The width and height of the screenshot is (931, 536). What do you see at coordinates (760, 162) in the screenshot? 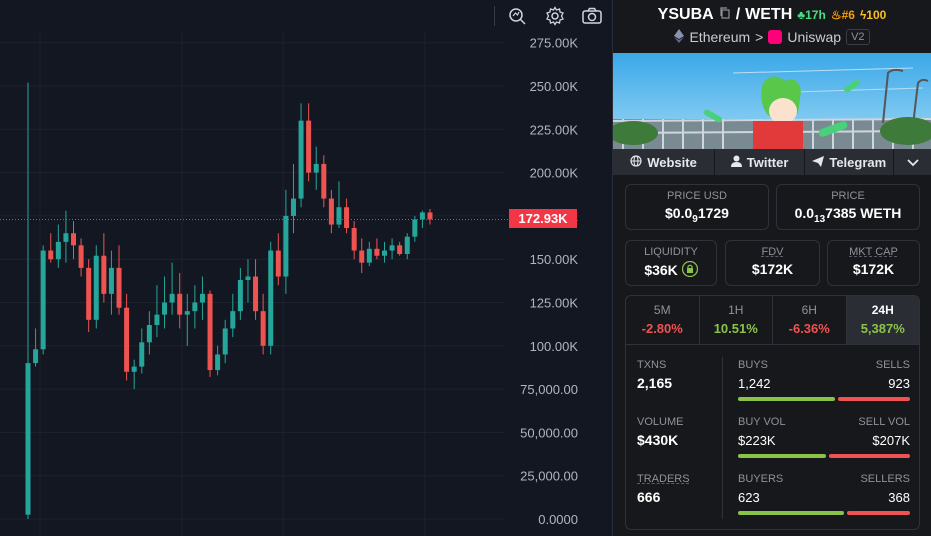
I see `twitter-link: Twitter` at bounding box center [760, 162].